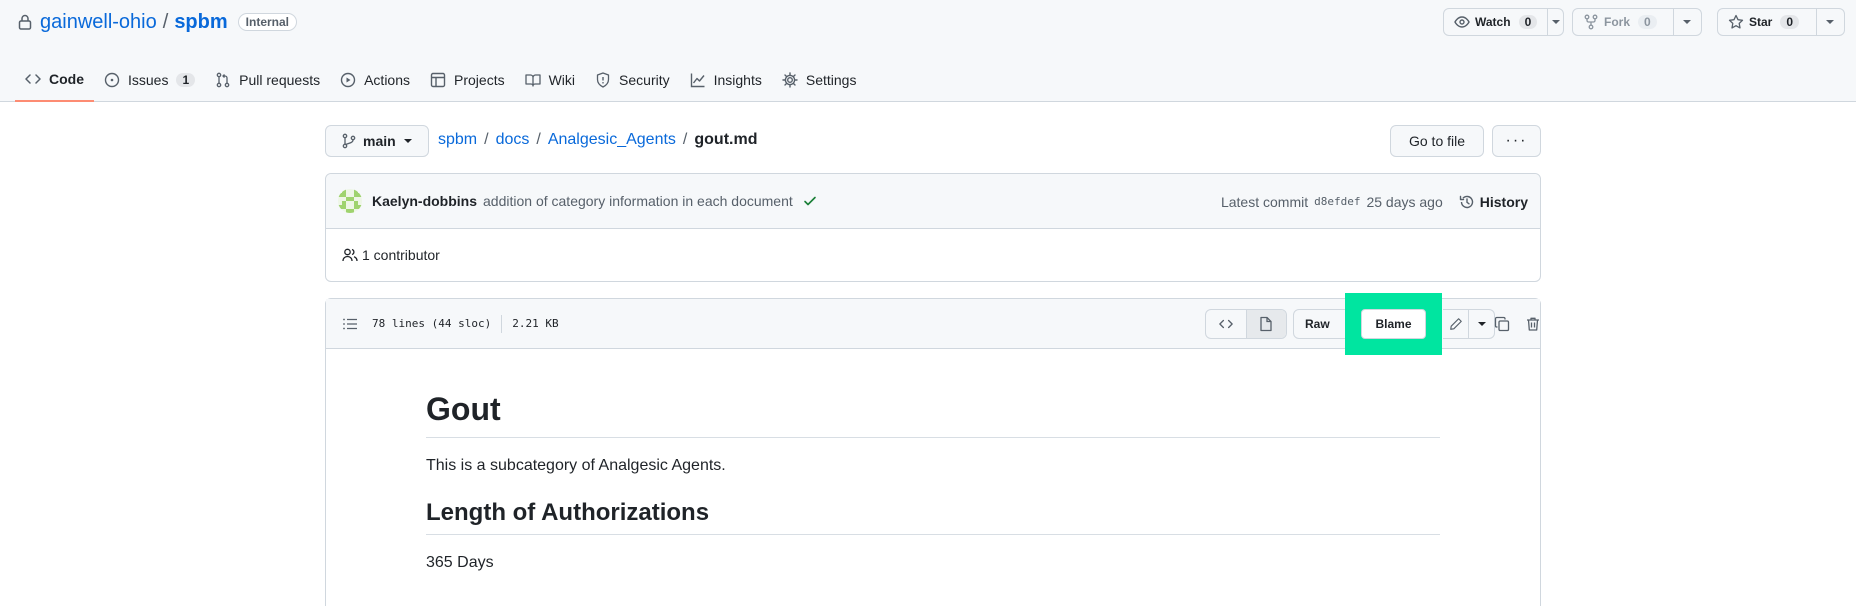  Describe the element at coordinates (513, 140) in the screenshot. I see `breadcrumb-link: docs` at that location.